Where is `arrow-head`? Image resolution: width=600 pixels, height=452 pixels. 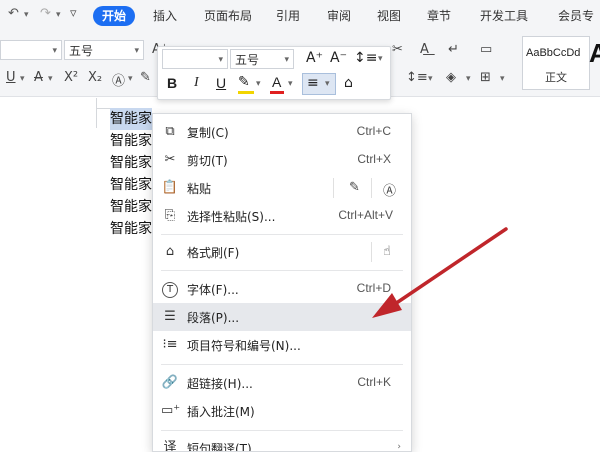
arrow-head is located at coordinates (387, 305).